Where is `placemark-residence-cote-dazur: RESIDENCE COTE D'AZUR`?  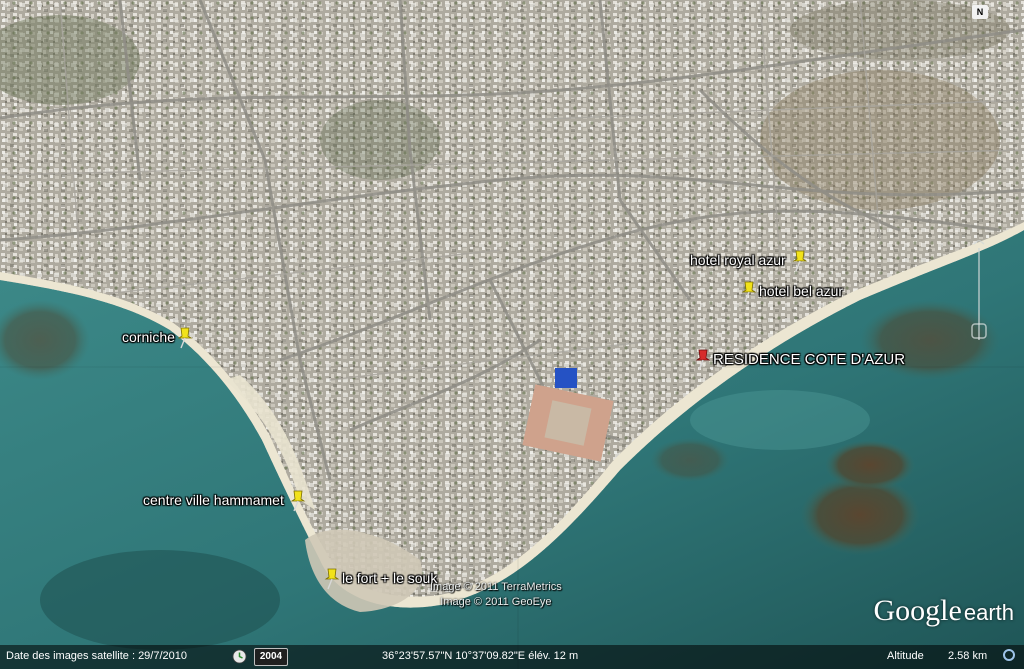 placemark-residence-cote-dazur: RESIDENCE COTE D'AZUR is located at coordinates (799, 359).